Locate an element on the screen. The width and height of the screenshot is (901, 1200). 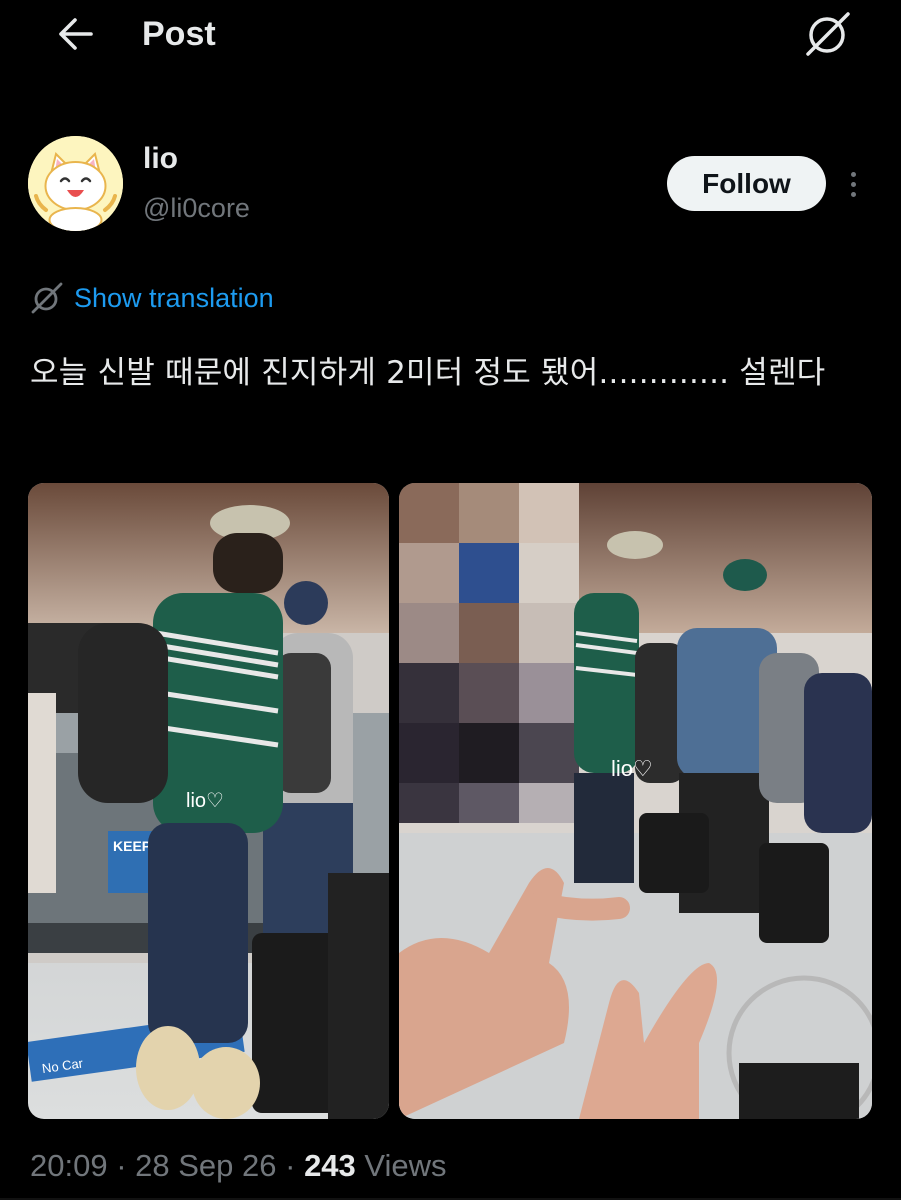
left-caption: lio♡ is located at coordinates (205, 801).